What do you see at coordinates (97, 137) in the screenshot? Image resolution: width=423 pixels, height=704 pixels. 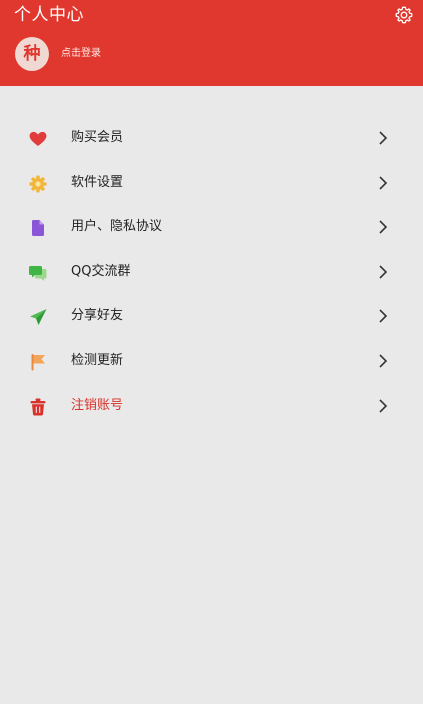 I see `menu-item-label: 购买会员` at bounding box center [97, 137].